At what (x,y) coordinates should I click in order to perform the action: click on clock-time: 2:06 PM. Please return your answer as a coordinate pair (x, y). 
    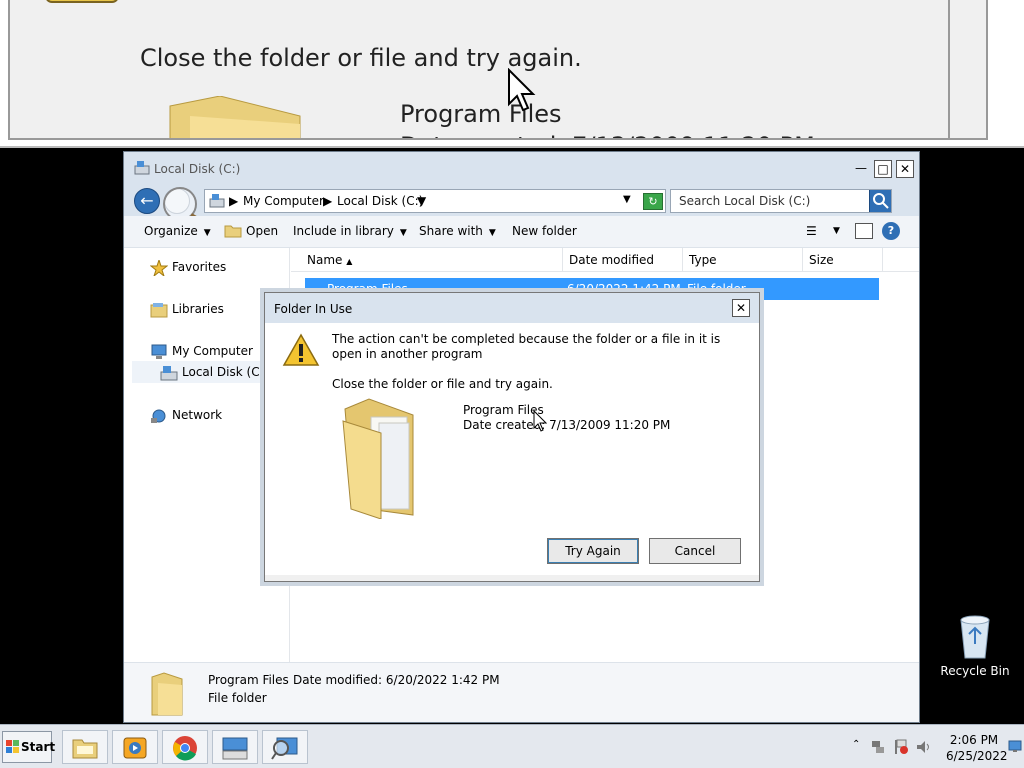
    Looking at the image, I should click on (974, 740).